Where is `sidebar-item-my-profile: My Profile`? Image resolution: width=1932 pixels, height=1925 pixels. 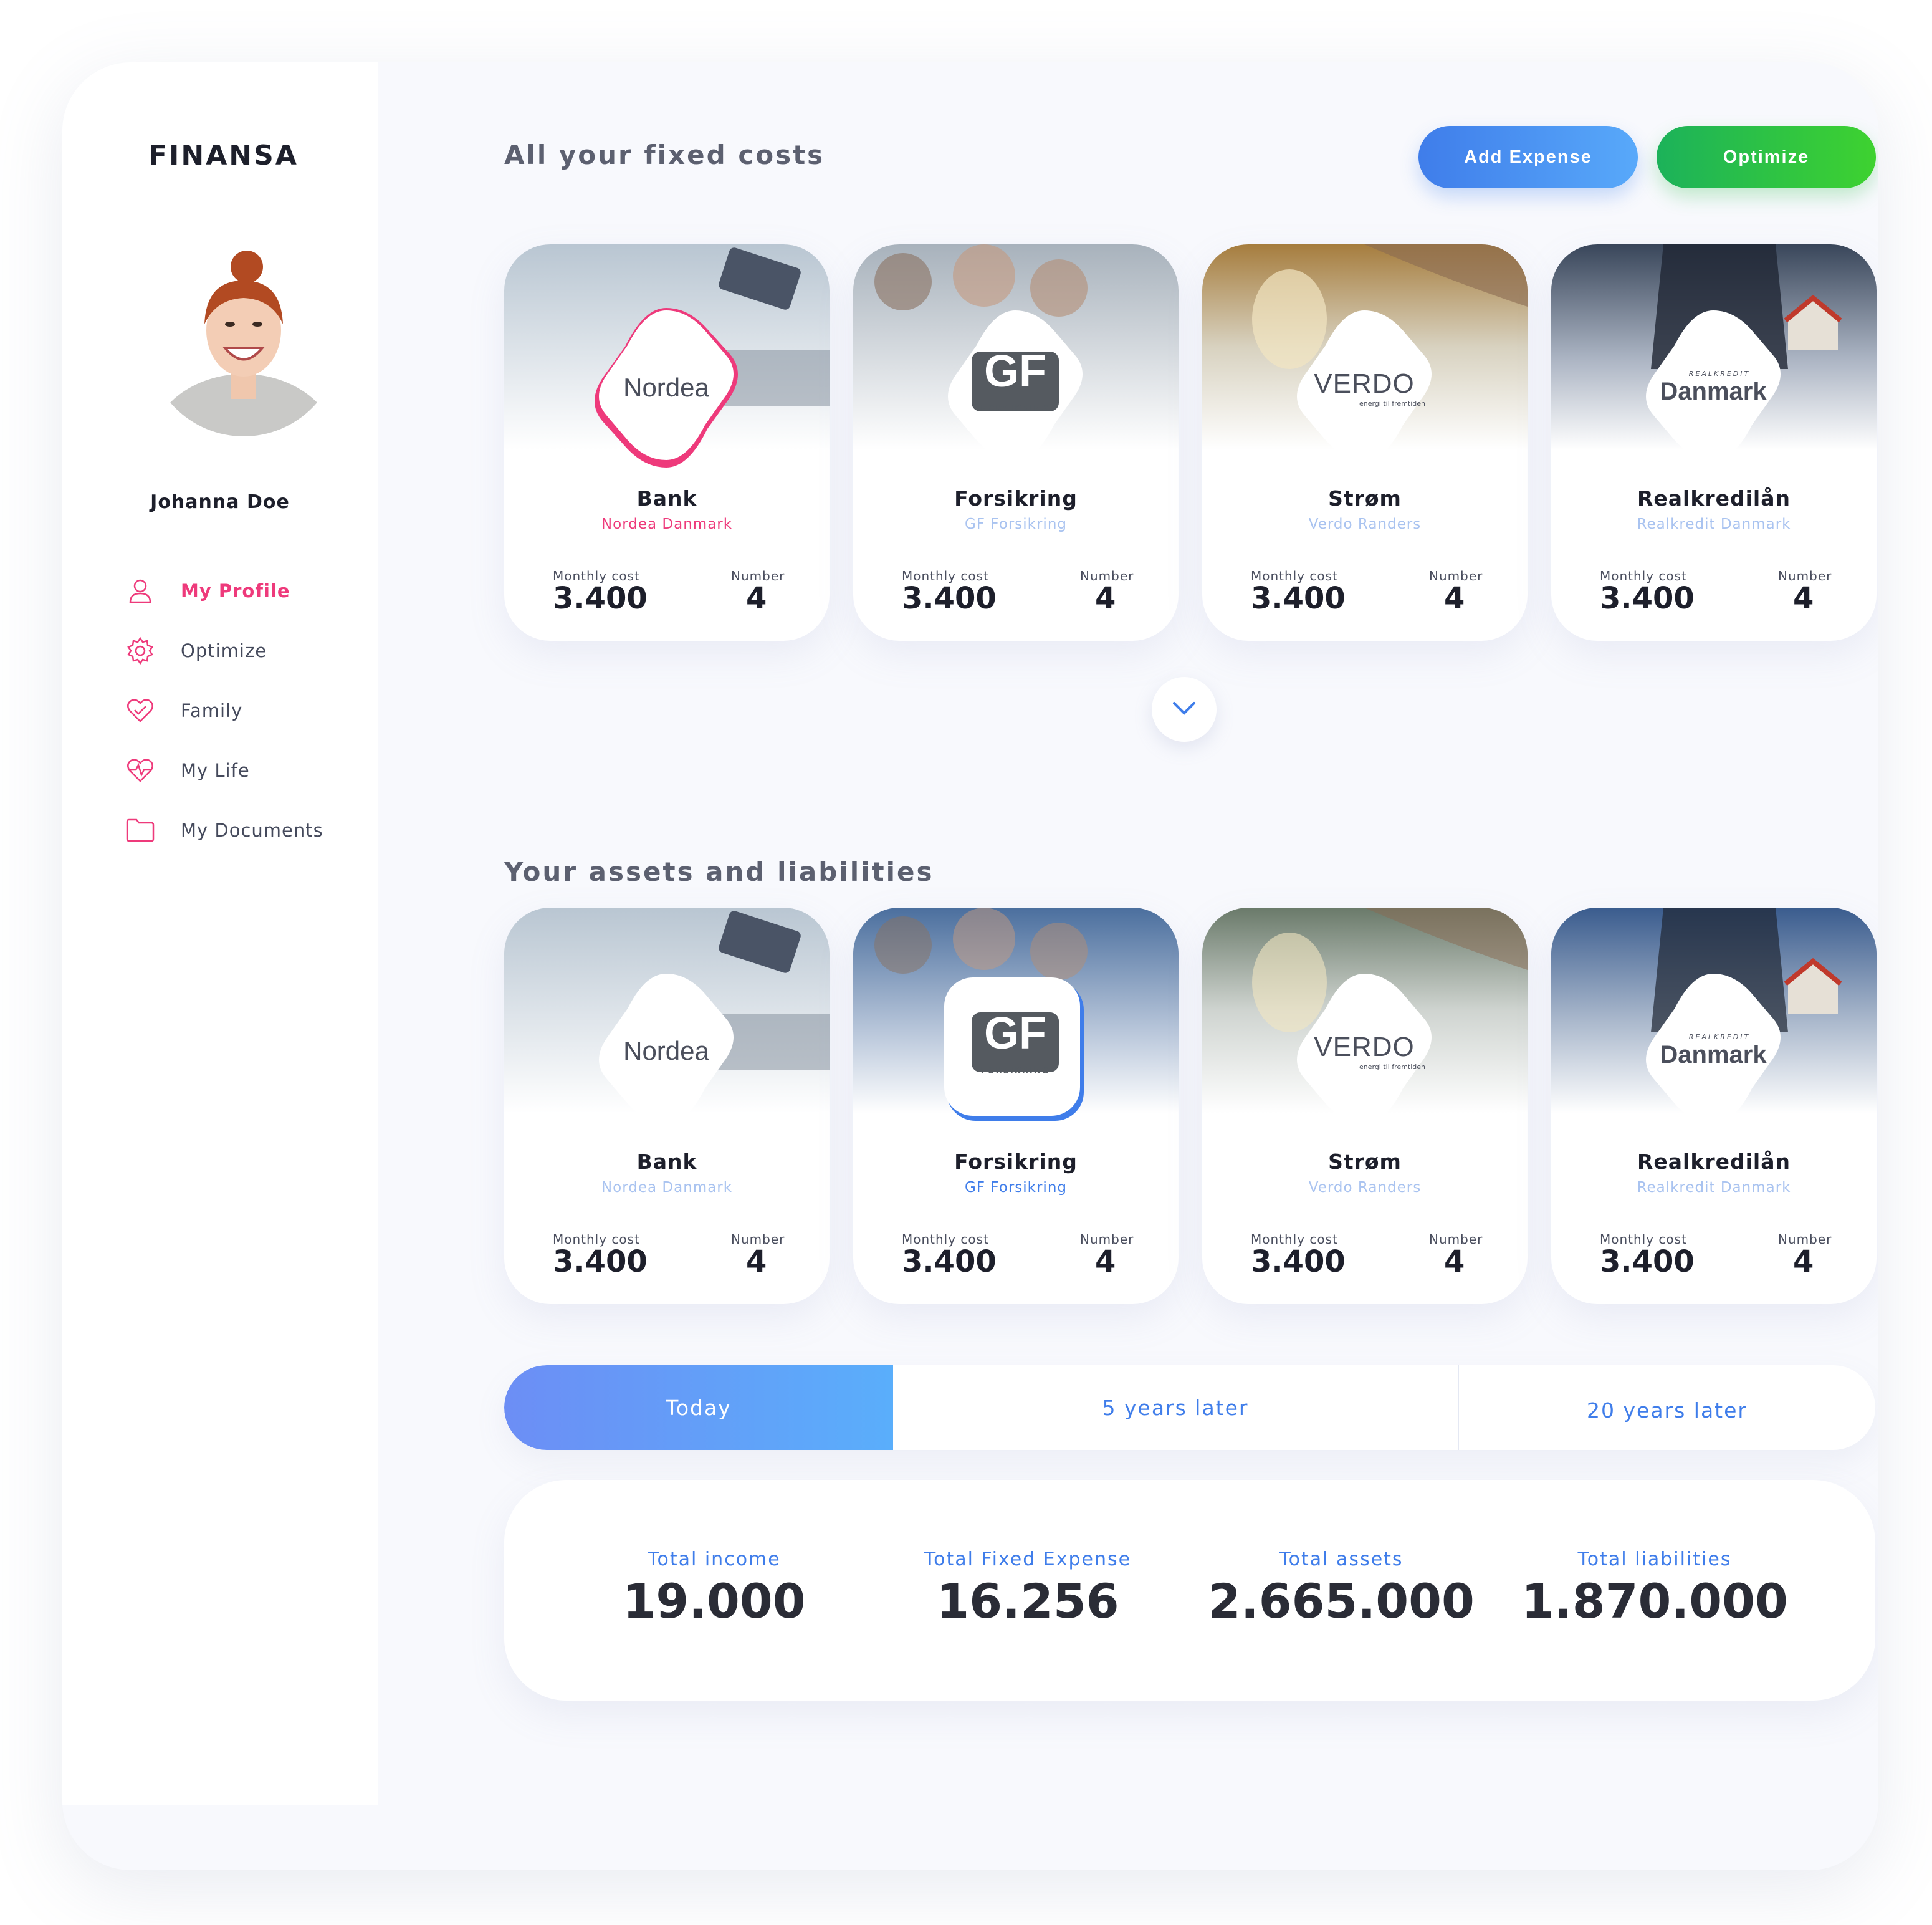
sidebar-item-my-profile: My Profile is located at coordinates (224, 591).